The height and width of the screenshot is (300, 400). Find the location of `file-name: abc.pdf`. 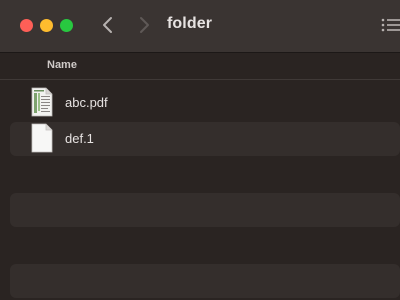

file-name: abc.pdf is located at coordinates (86, 102).